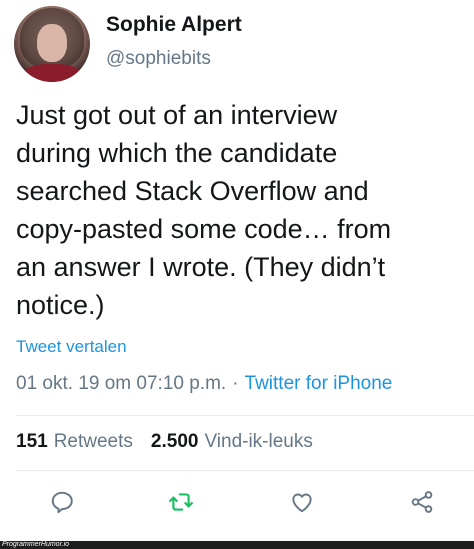  Describe the element at coordinates (319, 383) in the screenshot. I see `source-link: Twitter for iPhone` at that location.